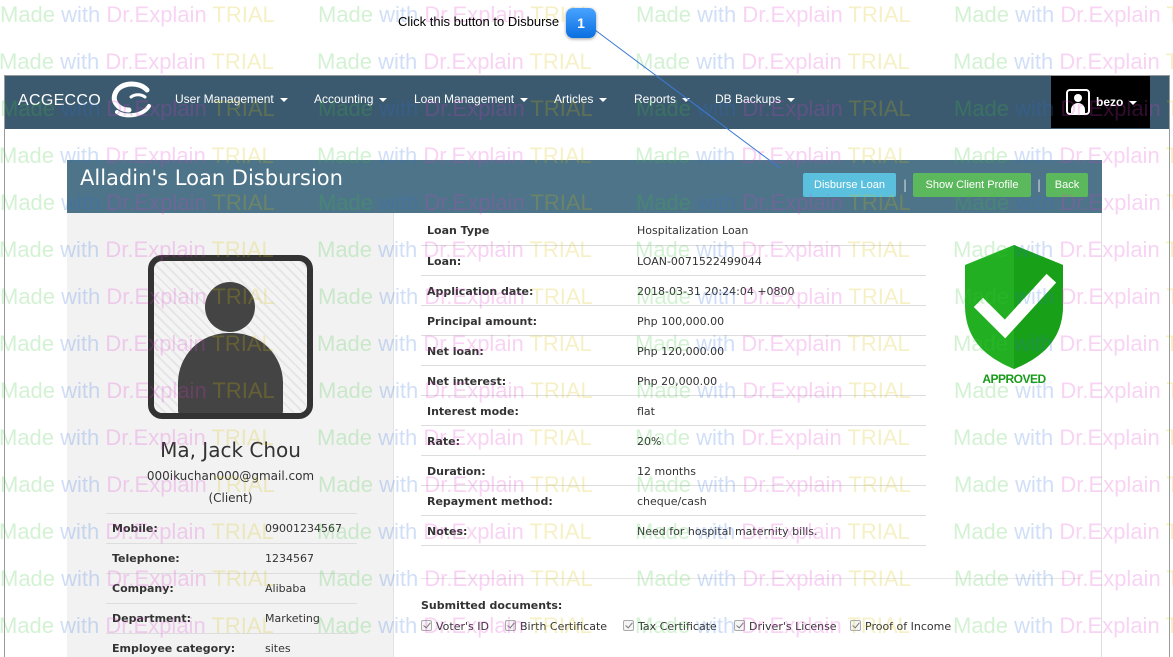 Image resolution: width=1173 pixels, height=657 pixels. I want to click on callout-label: Click this button to Disburse, so click(479, 21).